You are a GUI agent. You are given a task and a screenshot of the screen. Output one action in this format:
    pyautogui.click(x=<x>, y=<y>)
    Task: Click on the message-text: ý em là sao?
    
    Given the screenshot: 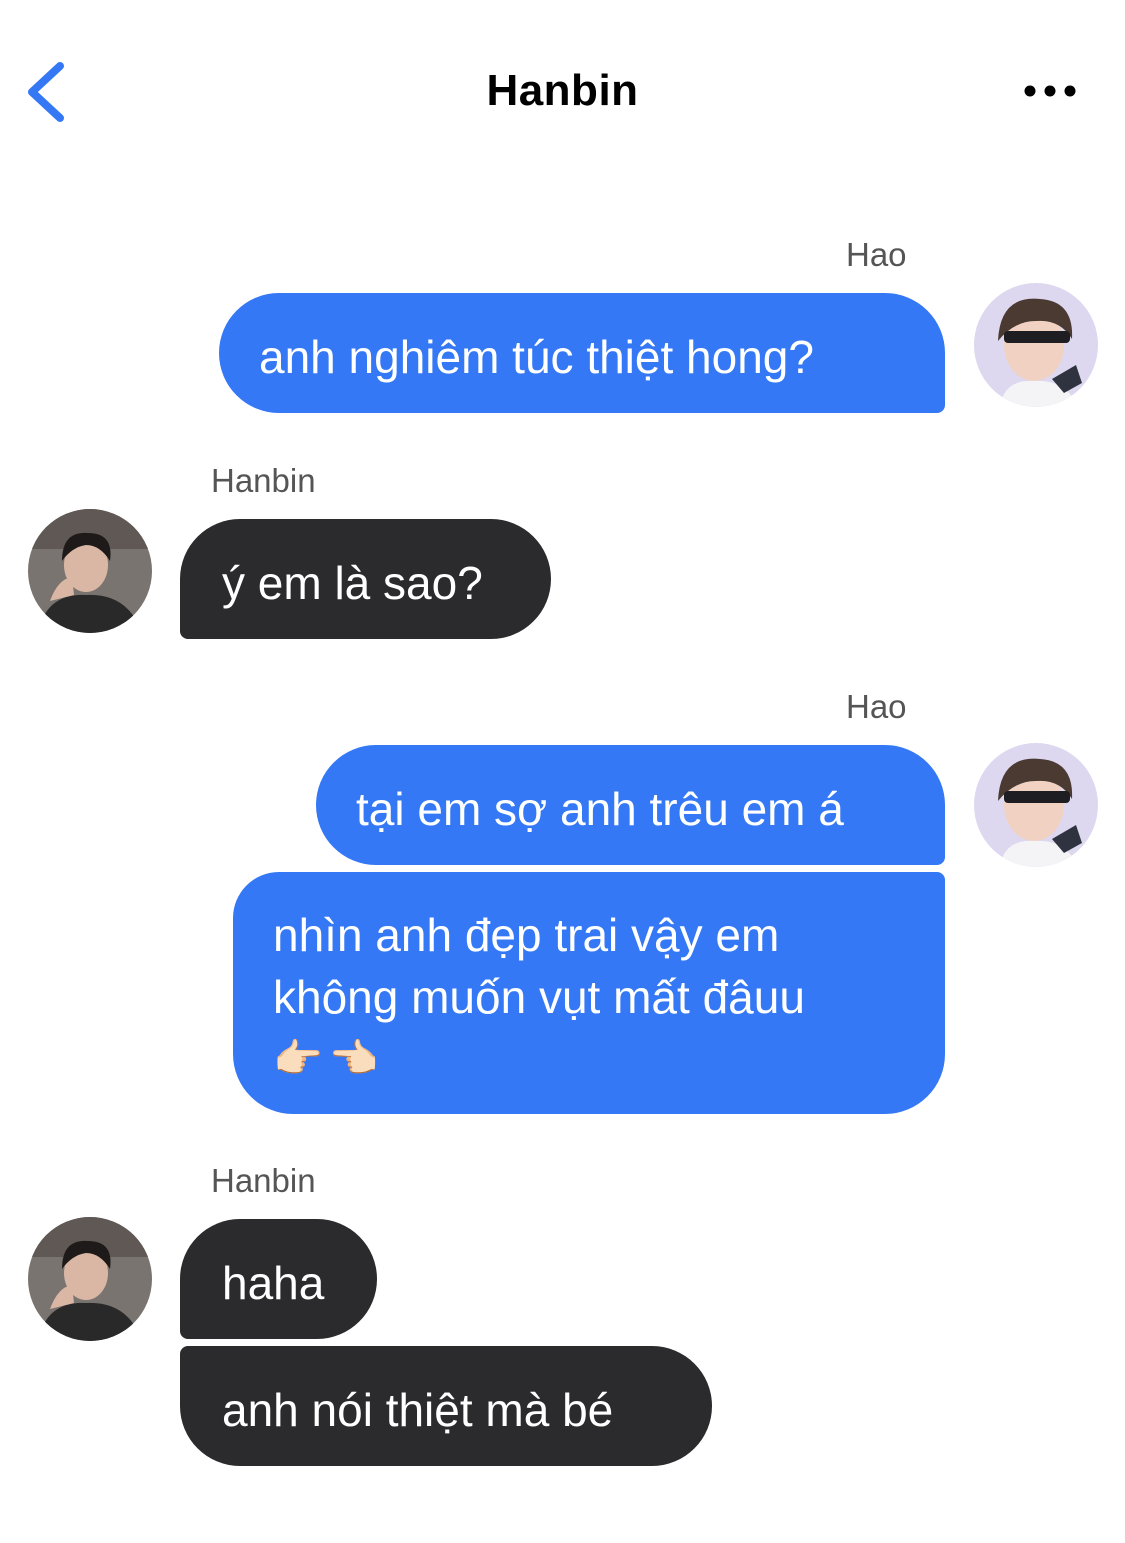 What is the action you would take?
    pyautogui.click(x=352, y=583)
    